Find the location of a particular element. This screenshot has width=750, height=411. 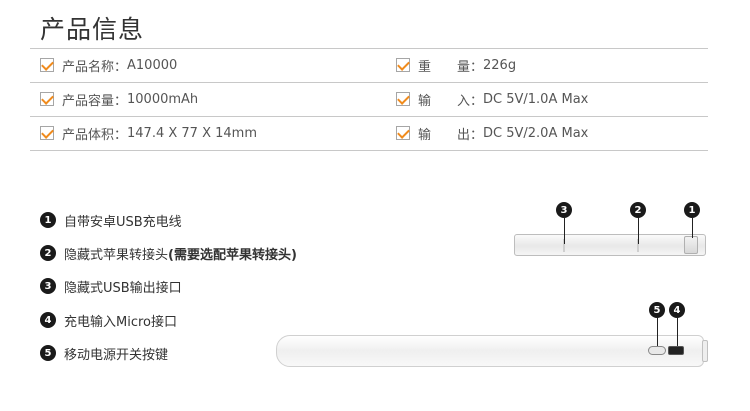

power-switch is located at coordinates (657, 350).